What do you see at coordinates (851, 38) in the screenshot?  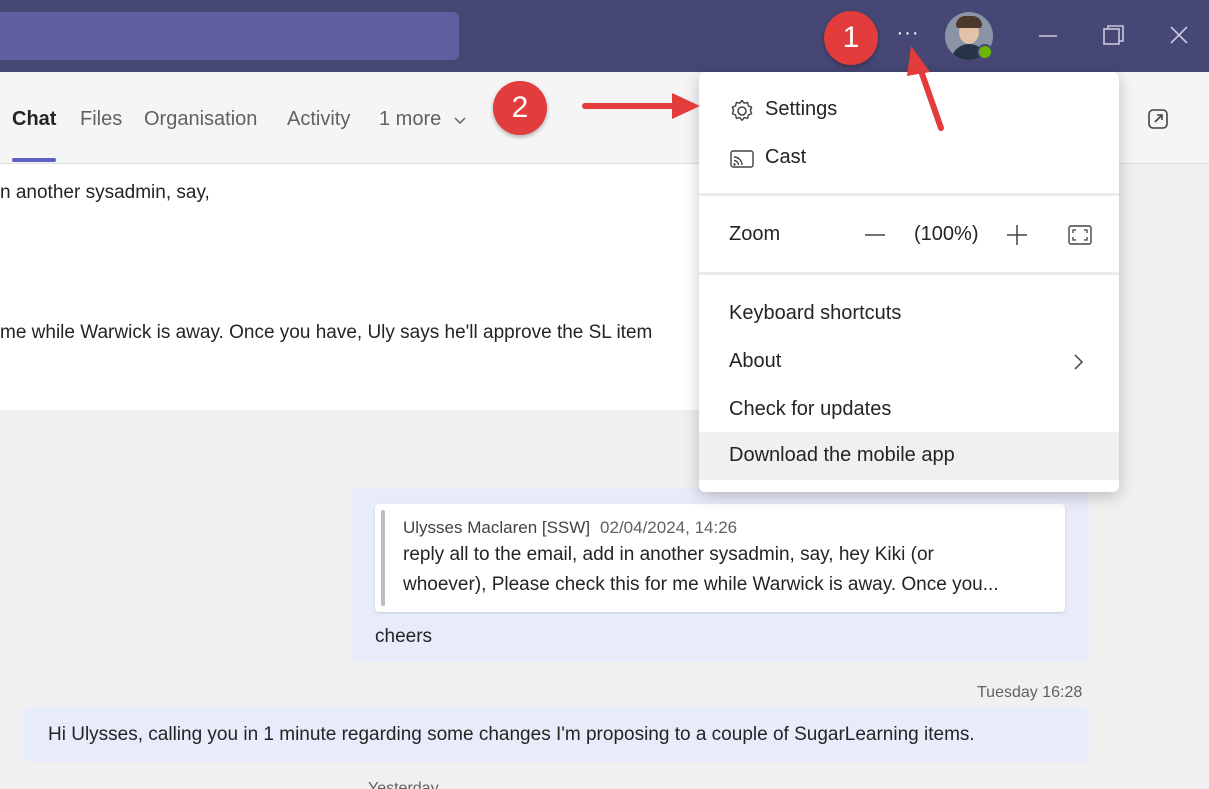 I see `annotation-badge-1: 1` at bounding box center [851, 38].